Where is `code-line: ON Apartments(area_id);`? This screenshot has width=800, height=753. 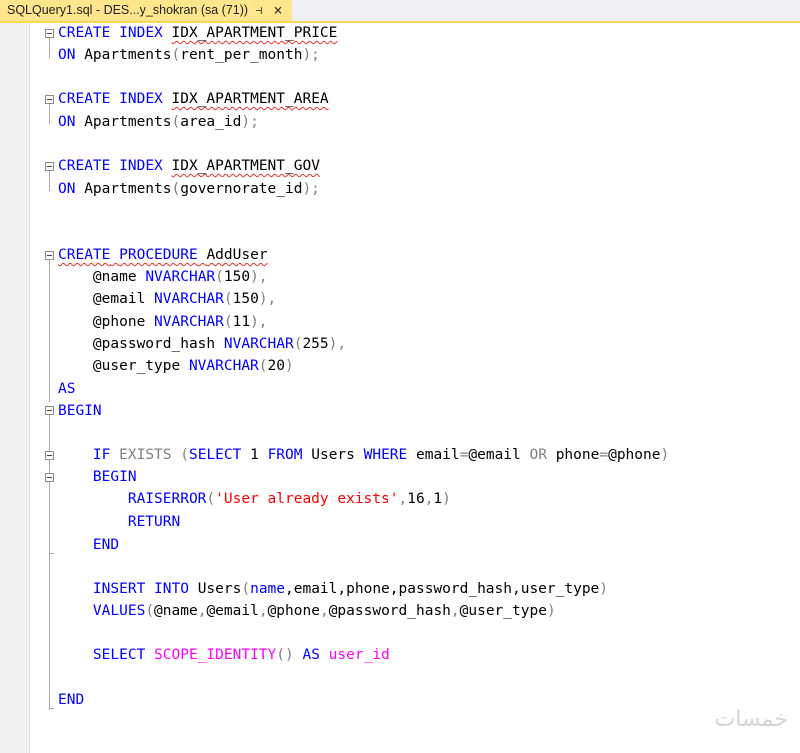
code-line: ON Apartments(area_id); is located at coordinates (158, 122).